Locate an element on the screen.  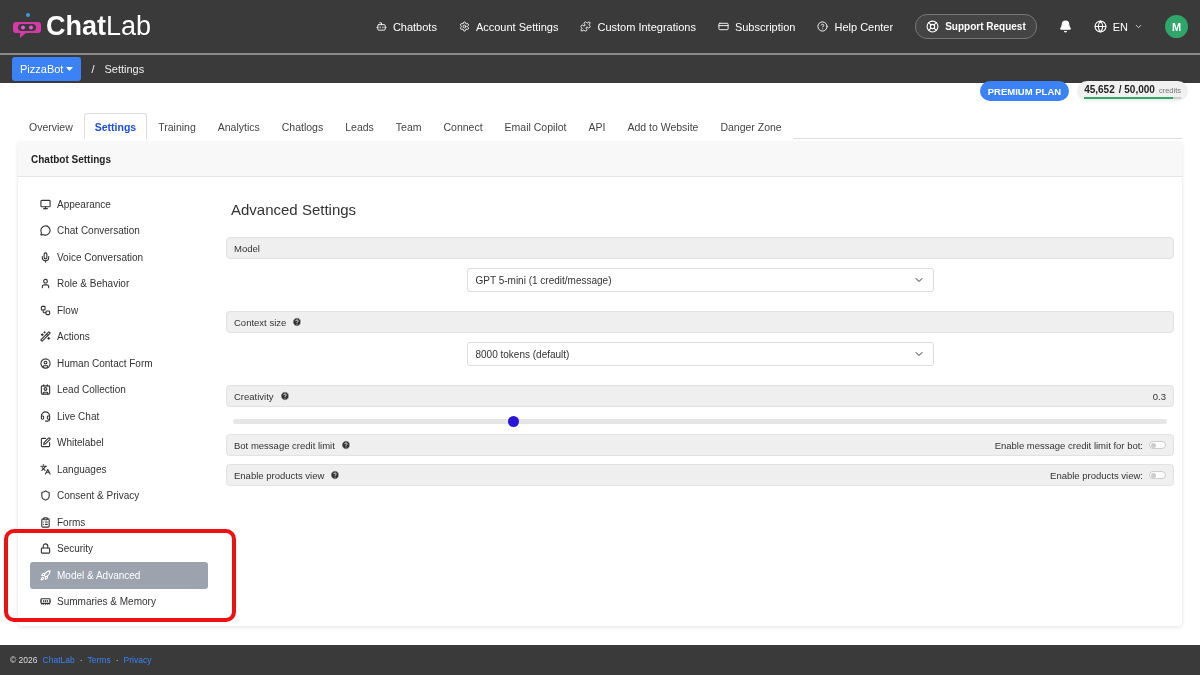
rocket-icon is located at coordinates (45, 575).